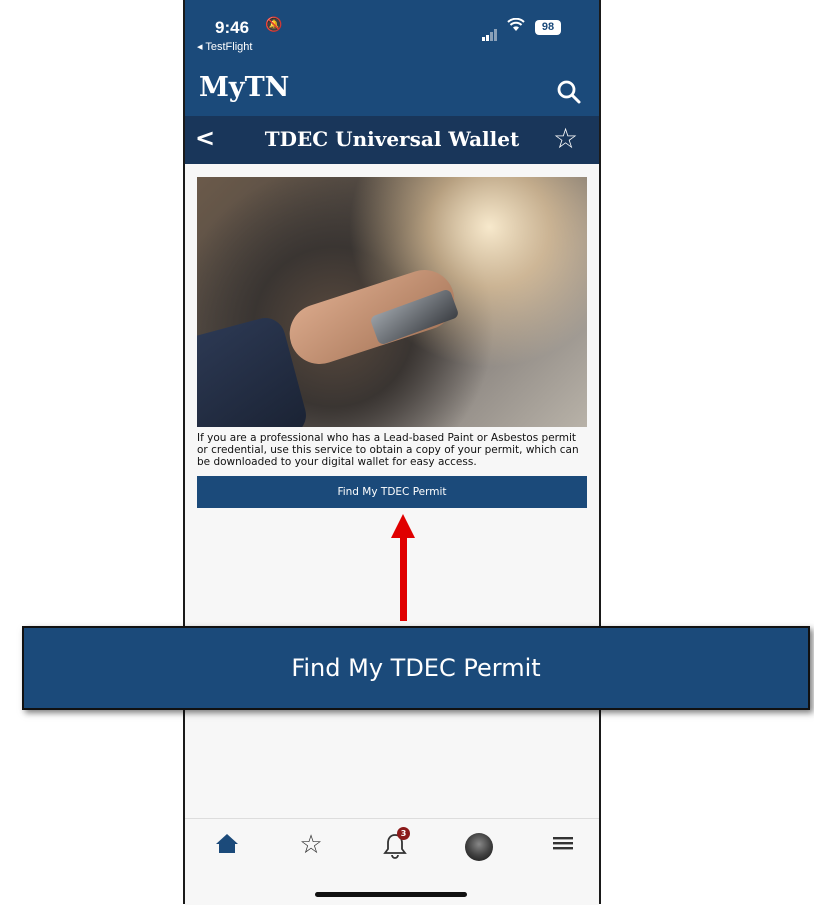 The height and width of the screenshot is (905, 814). Describe the element at coordinates (311, 845) in the screenshot. I see `star-icon: ☆` at that location.